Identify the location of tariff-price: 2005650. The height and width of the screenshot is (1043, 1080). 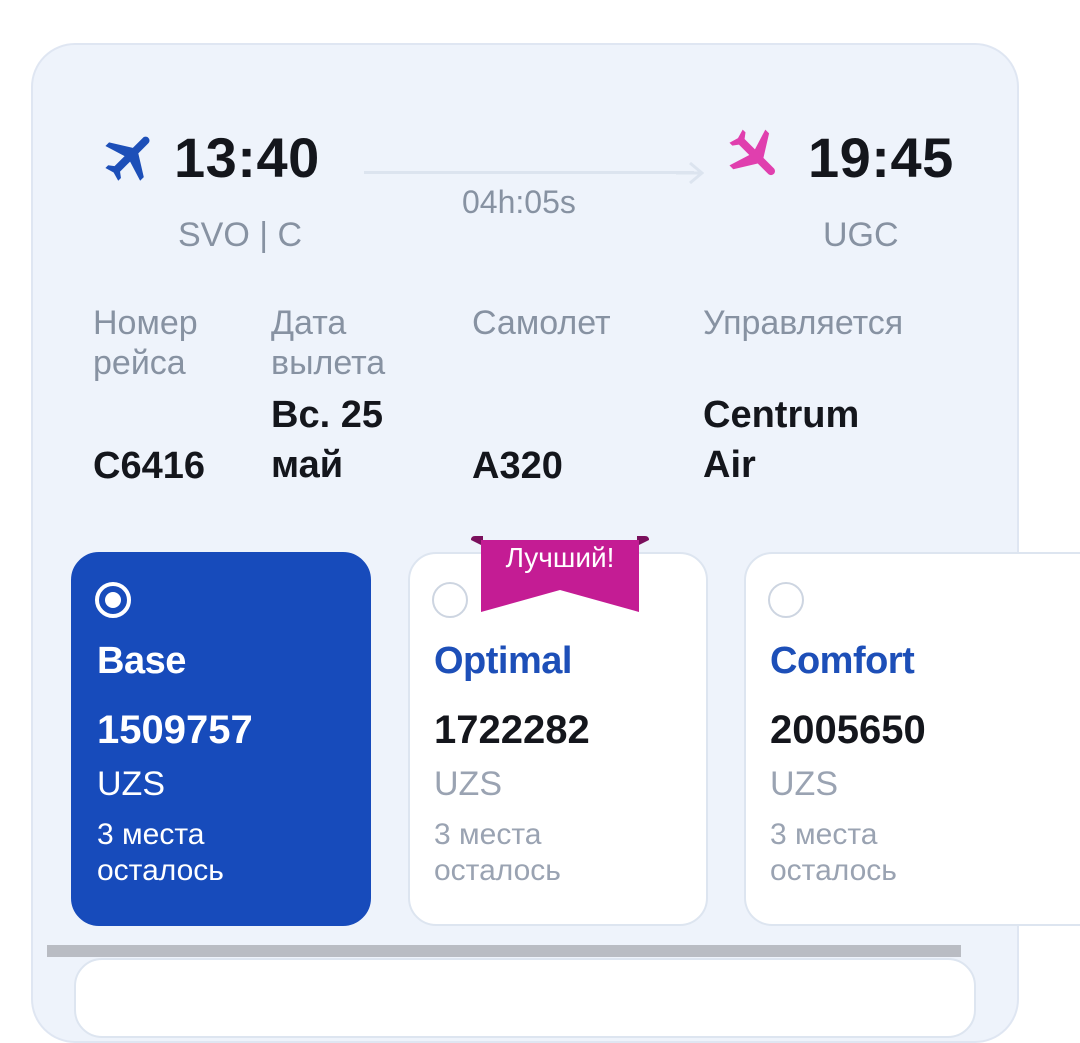
(848, 730).